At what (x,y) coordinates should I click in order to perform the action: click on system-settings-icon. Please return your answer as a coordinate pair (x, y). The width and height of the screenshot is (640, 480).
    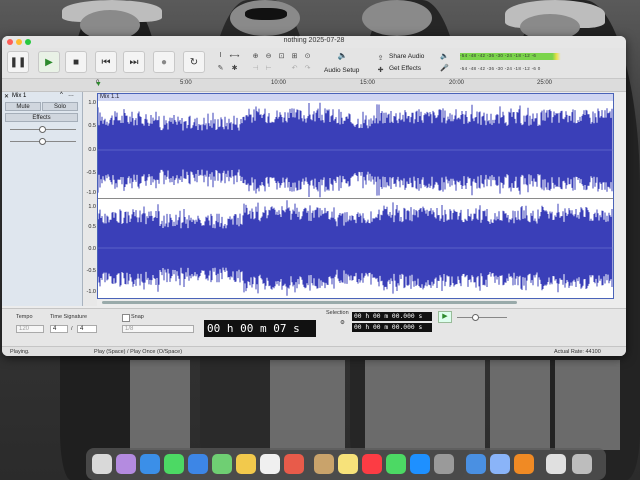
    Looking at the image, I should click on (444, 464).